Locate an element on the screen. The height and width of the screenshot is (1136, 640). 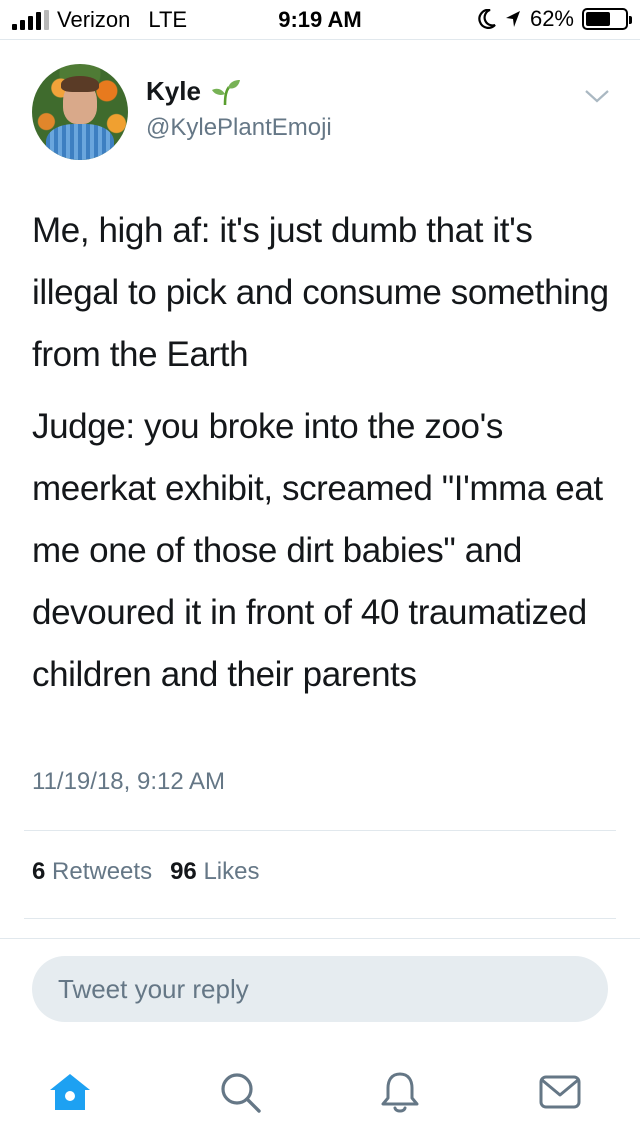
display-name: Kyle is located at coordinates (173, 91).